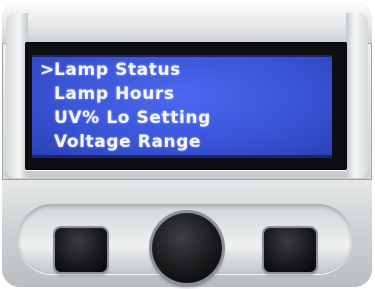 The width and height of the screenshot is (375, 289). What do you see at coordinates (81, 250) in the screenshot?
I see `left-button` at bounding box center [81, 250].